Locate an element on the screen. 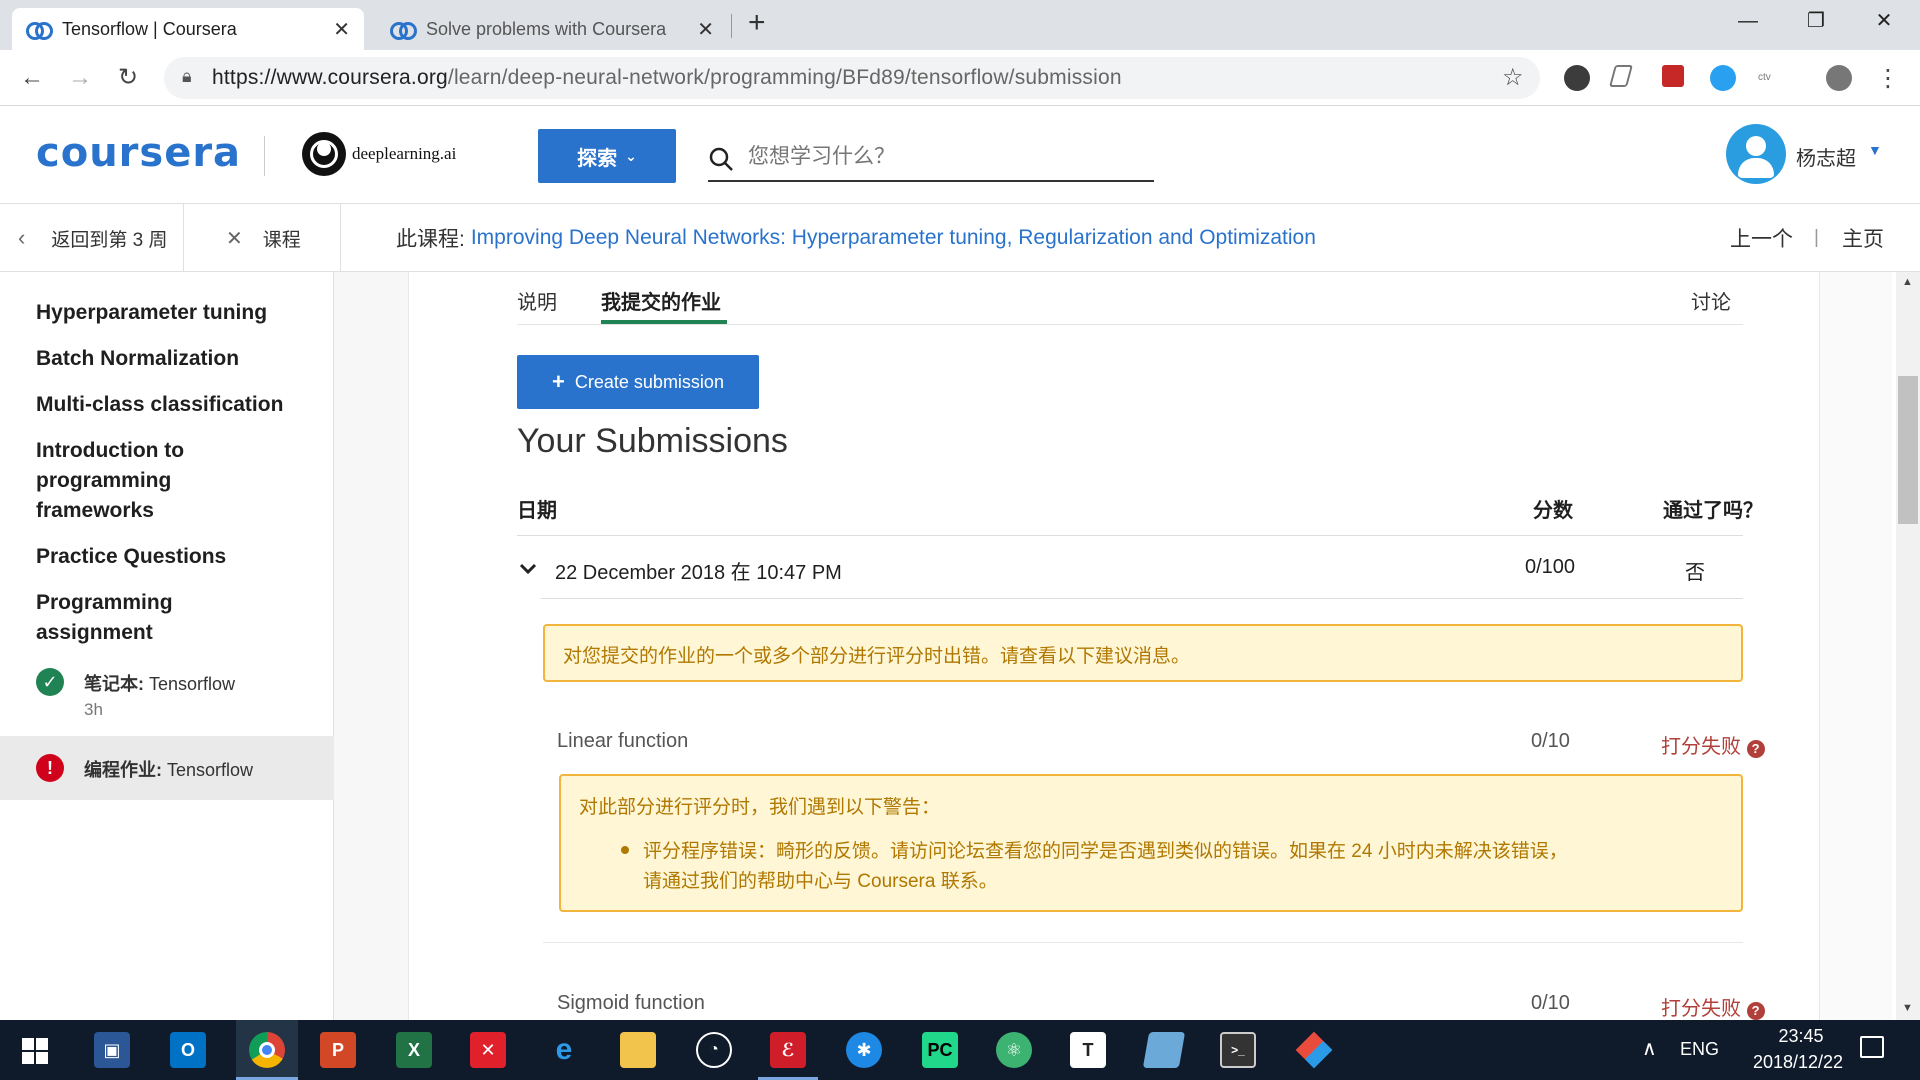 The width and height of the screenshot is (1920, 1080). coursera-logo: coursera is located at coordinates (138, 153).